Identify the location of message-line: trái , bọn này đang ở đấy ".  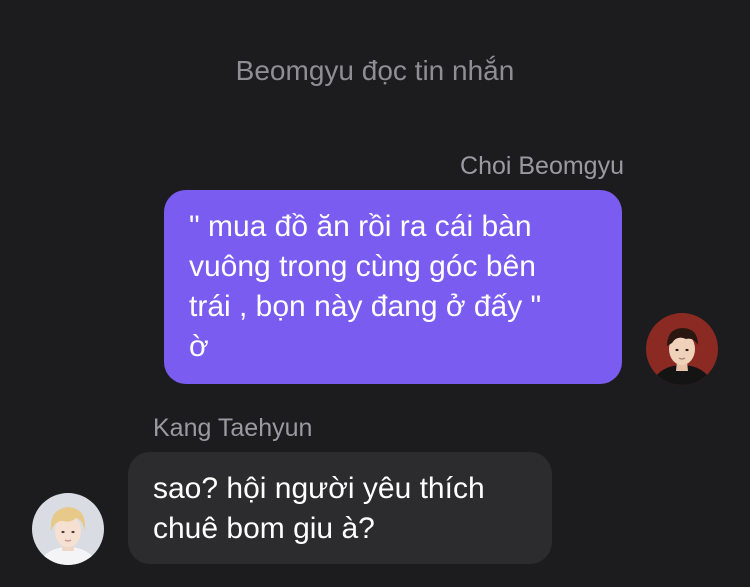
(365, 306).